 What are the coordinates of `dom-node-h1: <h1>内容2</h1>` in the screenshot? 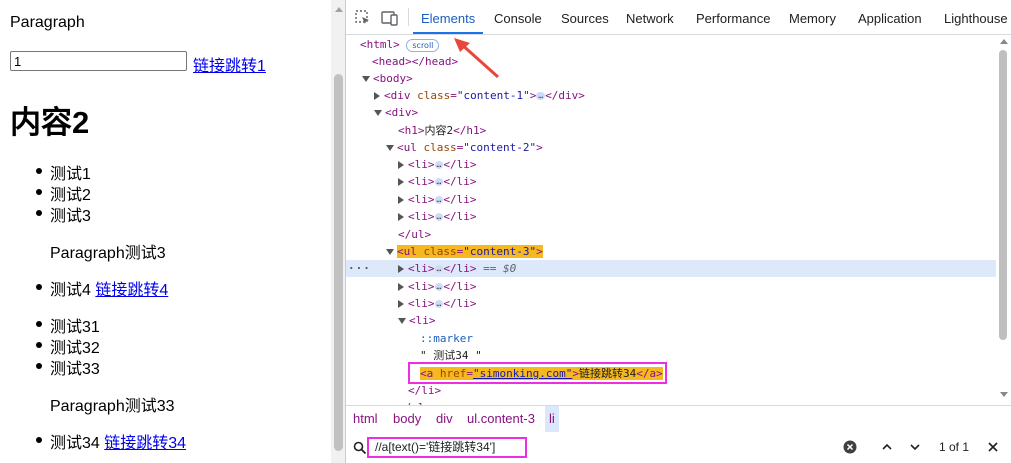 It's located at (671, 130).